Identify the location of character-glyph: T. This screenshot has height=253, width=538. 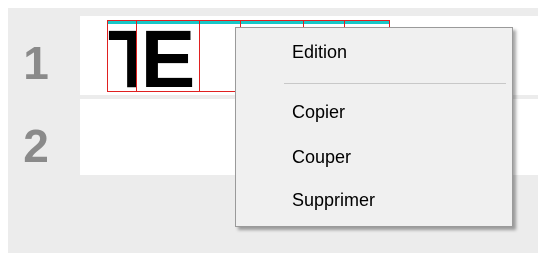
(122, 56).